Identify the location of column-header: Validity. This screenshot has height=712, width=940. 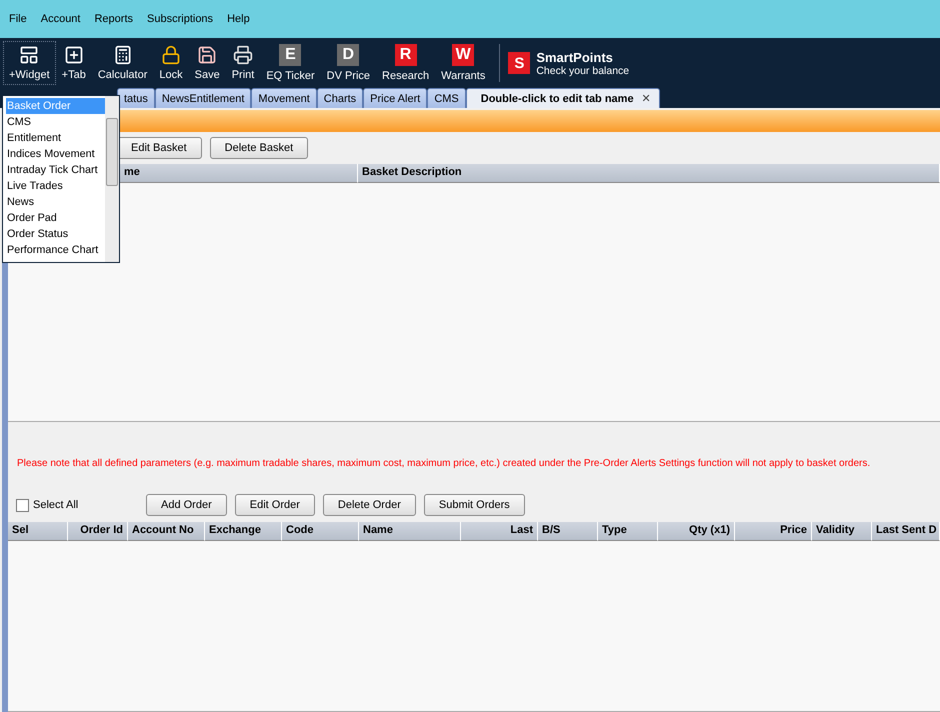
(842, 531).